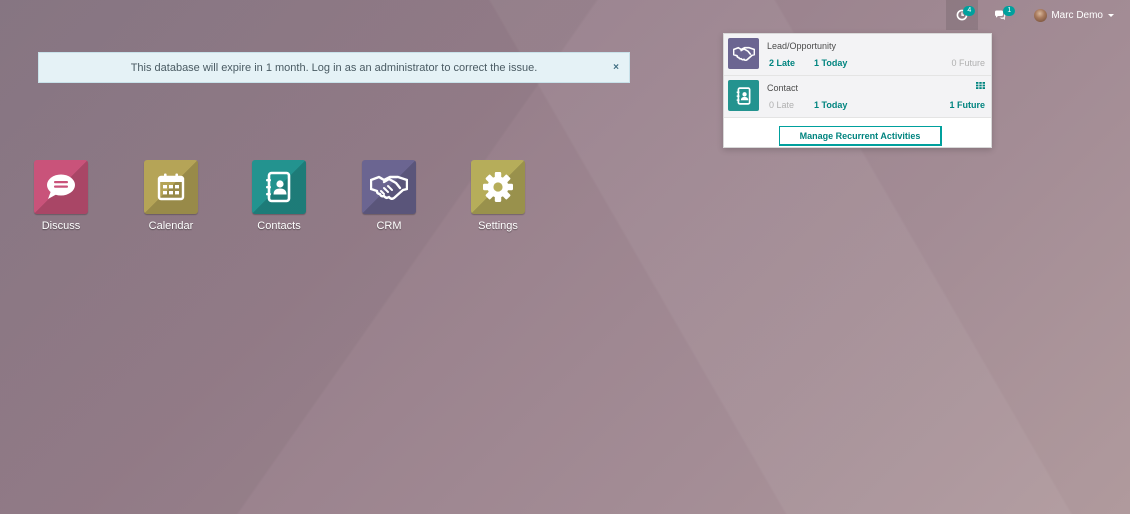 Image resolution: width=1130 pixels, height=514 pixels. I want to click on late-count: 2 Late, so click(790, 63).